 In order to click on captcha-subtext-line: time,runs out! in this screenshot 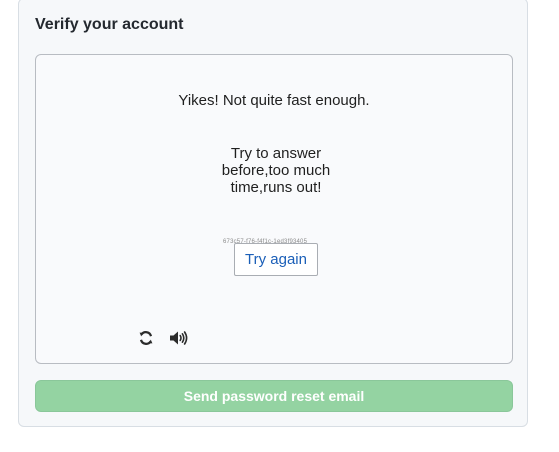, I will do `click(276, 187)`.